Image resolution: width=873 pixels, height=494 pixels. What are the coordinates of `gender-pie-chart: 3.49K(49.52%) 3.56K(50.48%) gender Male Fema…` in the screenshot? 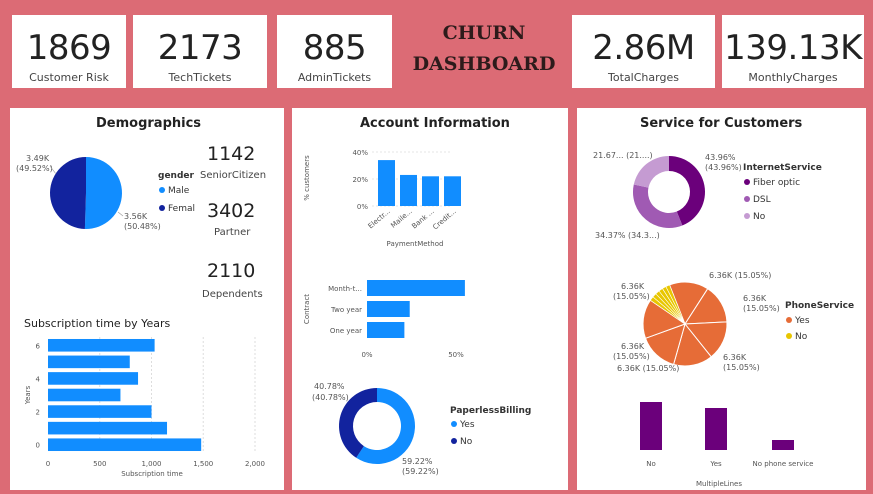 It's located at (105, 192).